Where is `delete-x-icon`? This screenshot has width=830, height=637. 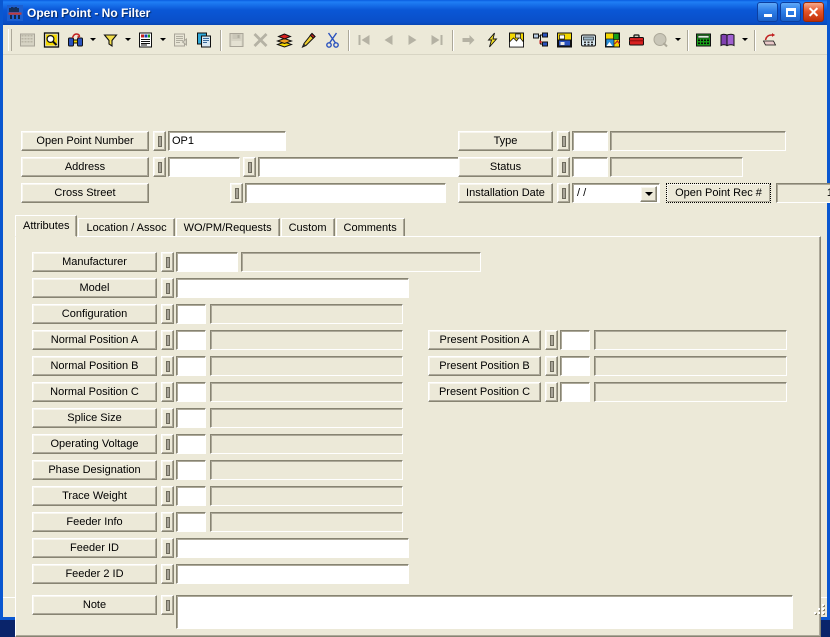 delete-x-icon is located at coordinates (260, 39).